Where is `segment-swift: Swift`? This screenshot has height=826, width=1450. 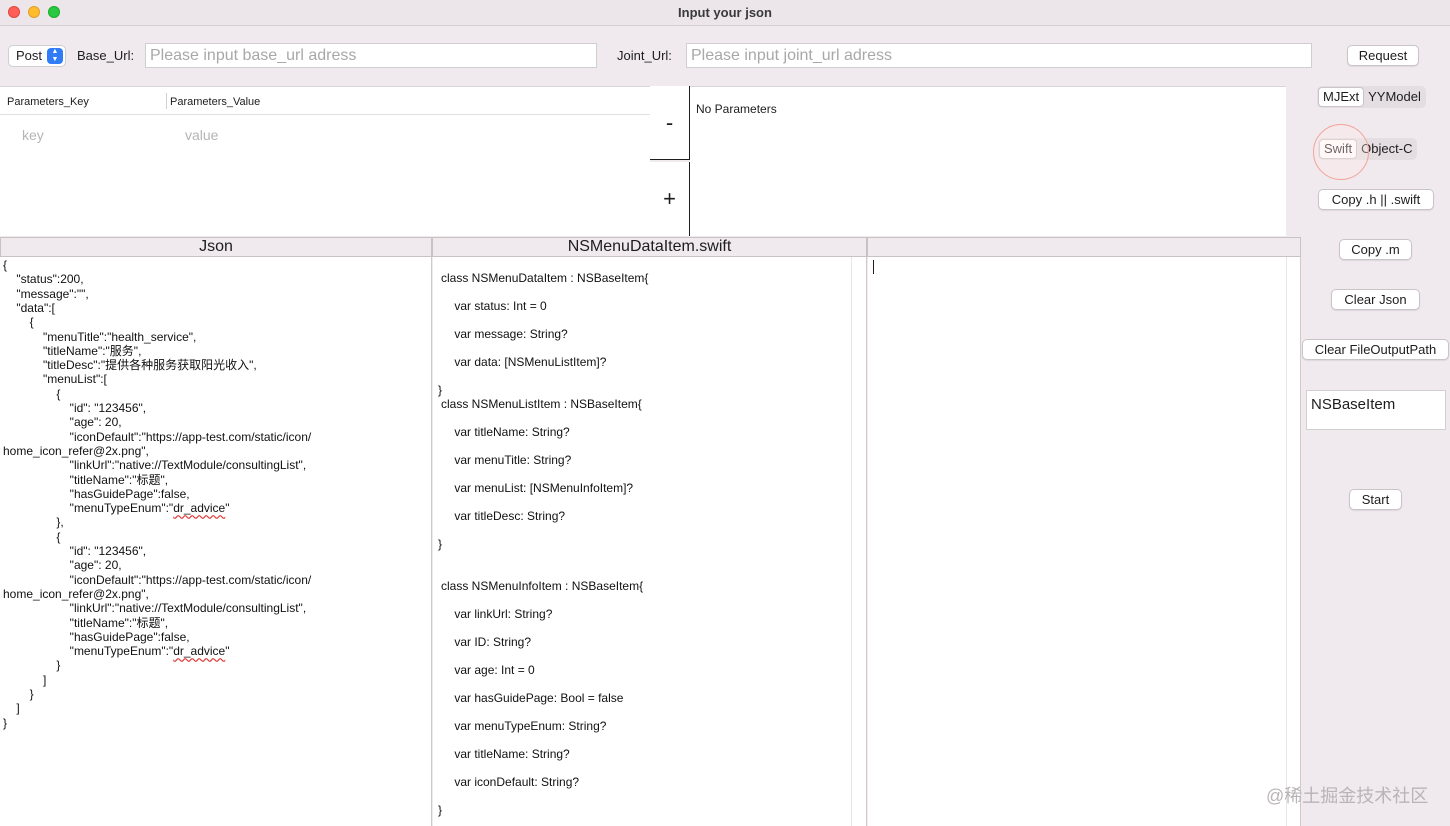
segment-swift: Swift is located at coordinates (1338, 149).